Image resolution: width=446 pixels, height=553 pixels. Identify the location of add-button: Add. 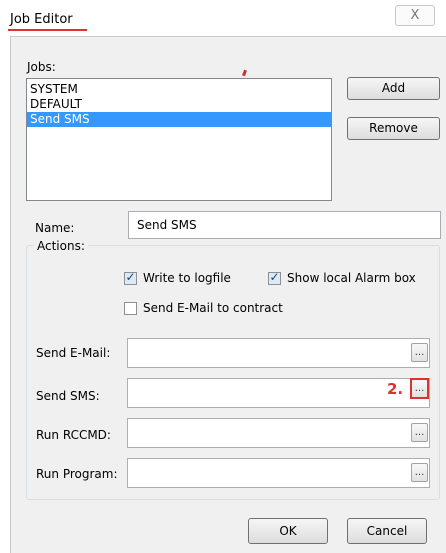
(393, 88).